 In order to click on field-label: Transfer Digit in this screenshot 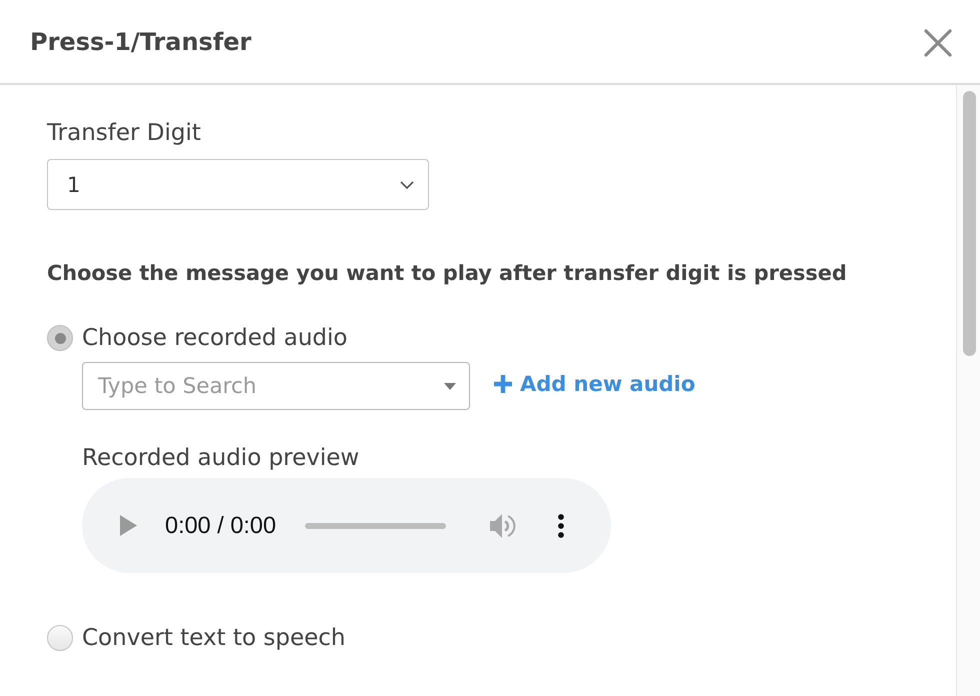, I will do `click(124, 133)`.